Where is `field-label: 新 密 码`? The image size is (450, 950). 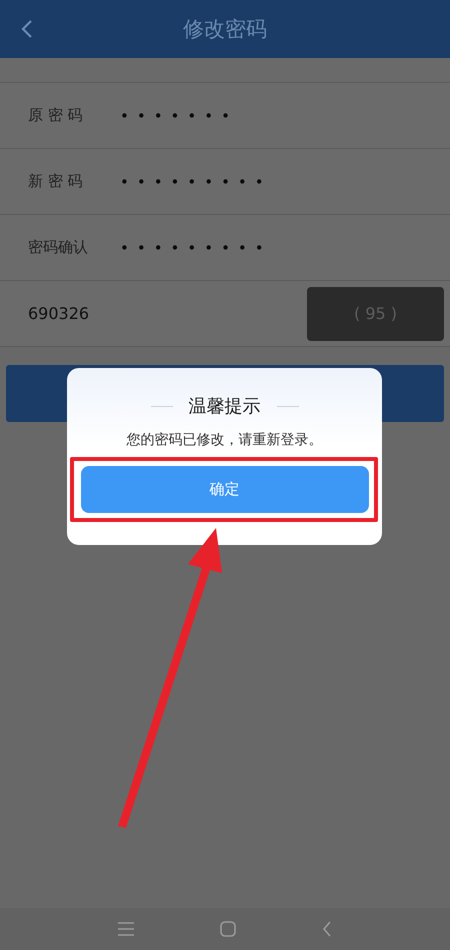
field-label: 新 密 码 is located at coordinates (56, 181).